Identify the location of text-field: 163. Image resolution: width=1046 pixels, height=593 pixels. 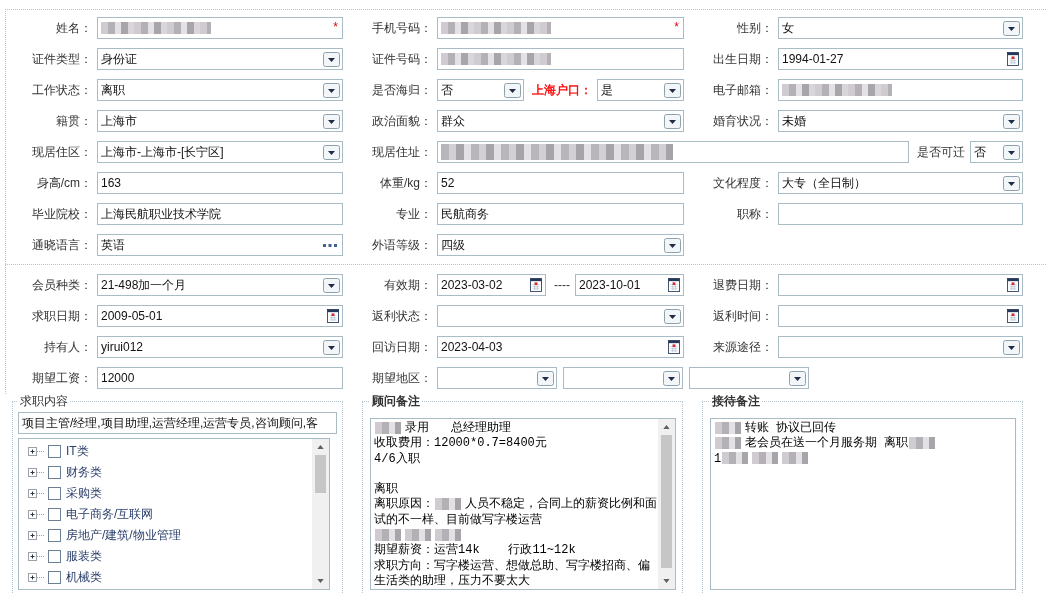
(220, 183).